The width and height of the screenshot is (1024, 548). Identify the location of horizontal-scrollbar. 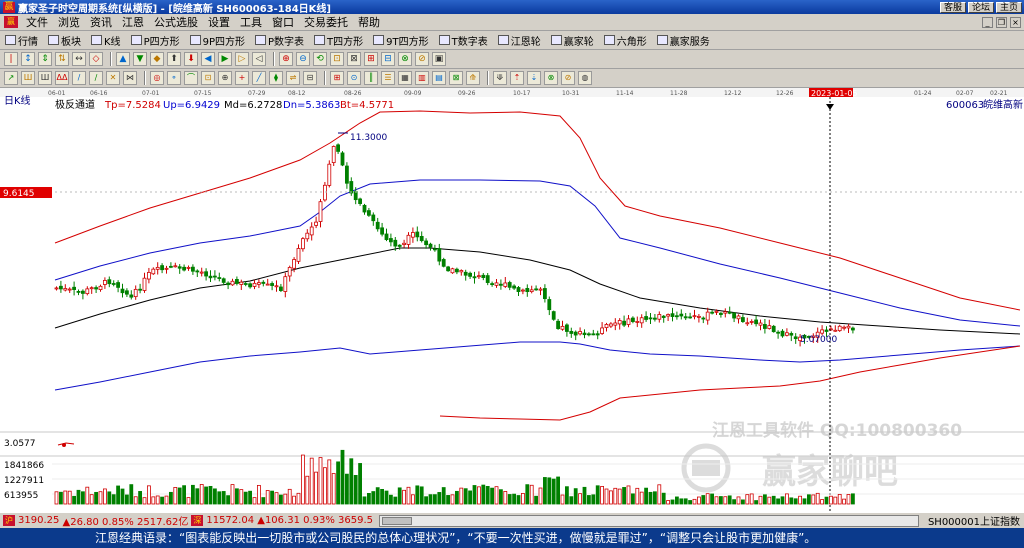
(649, 520).